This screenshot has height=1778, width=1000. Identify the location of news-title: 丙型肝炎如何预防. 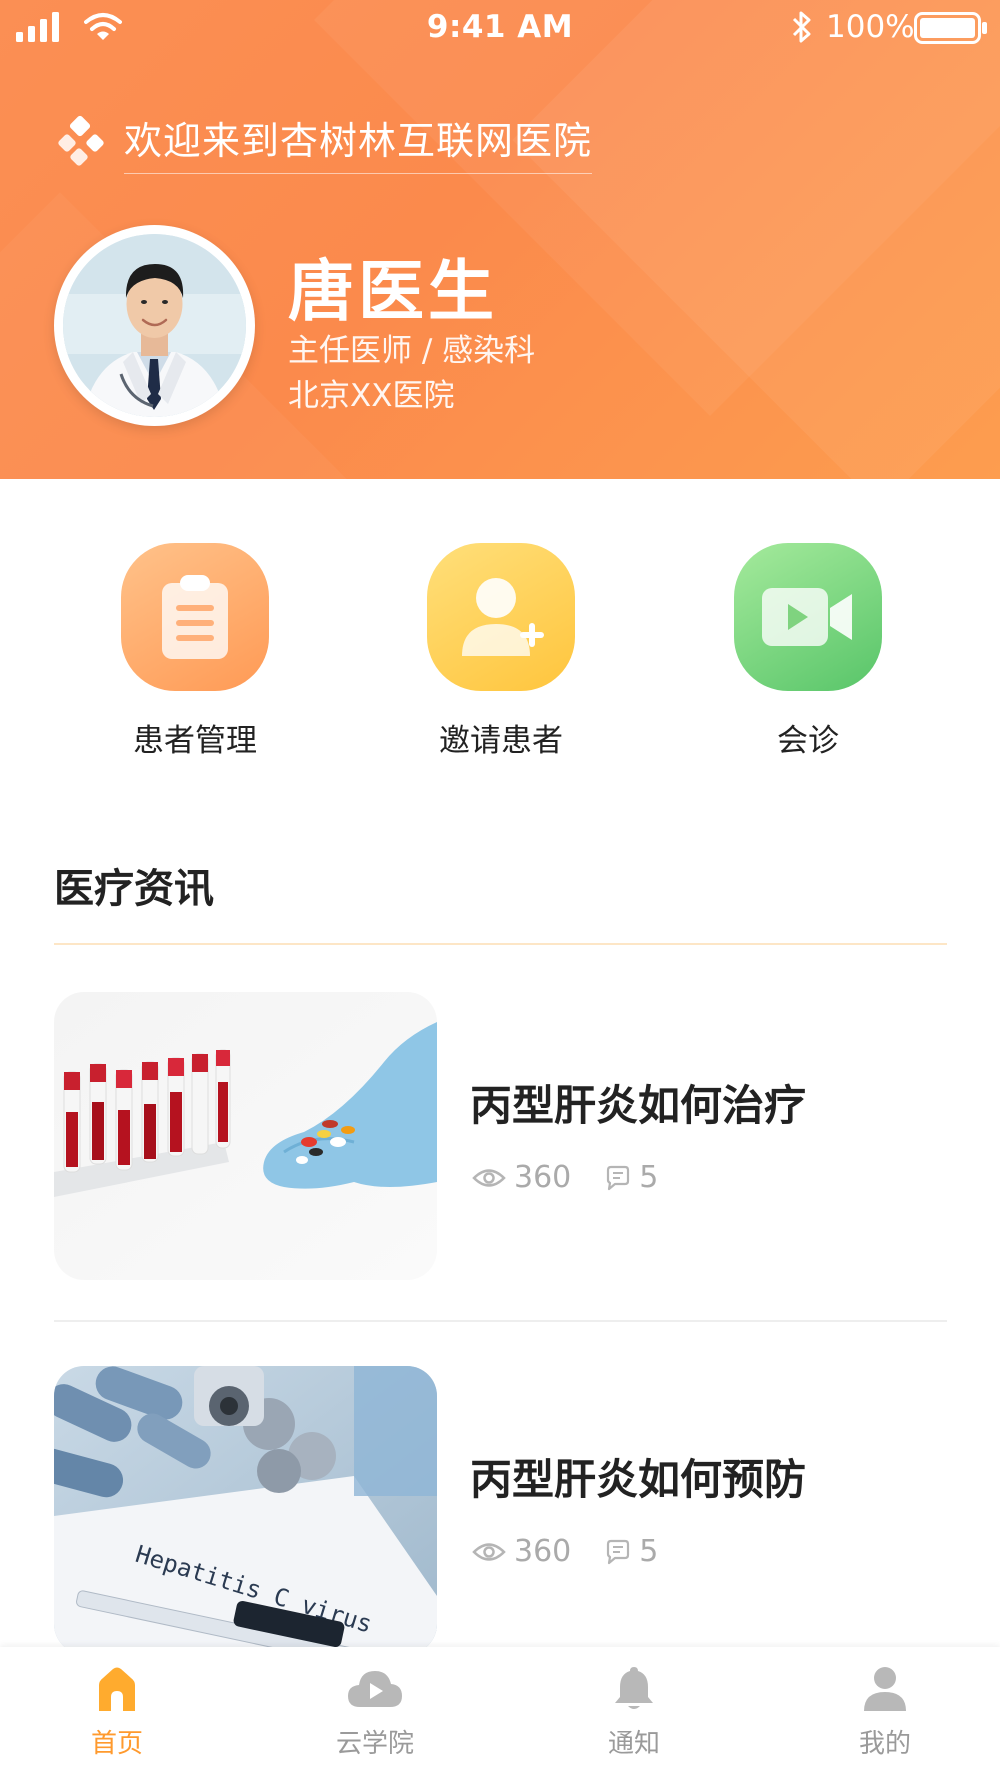
(638, 1479).